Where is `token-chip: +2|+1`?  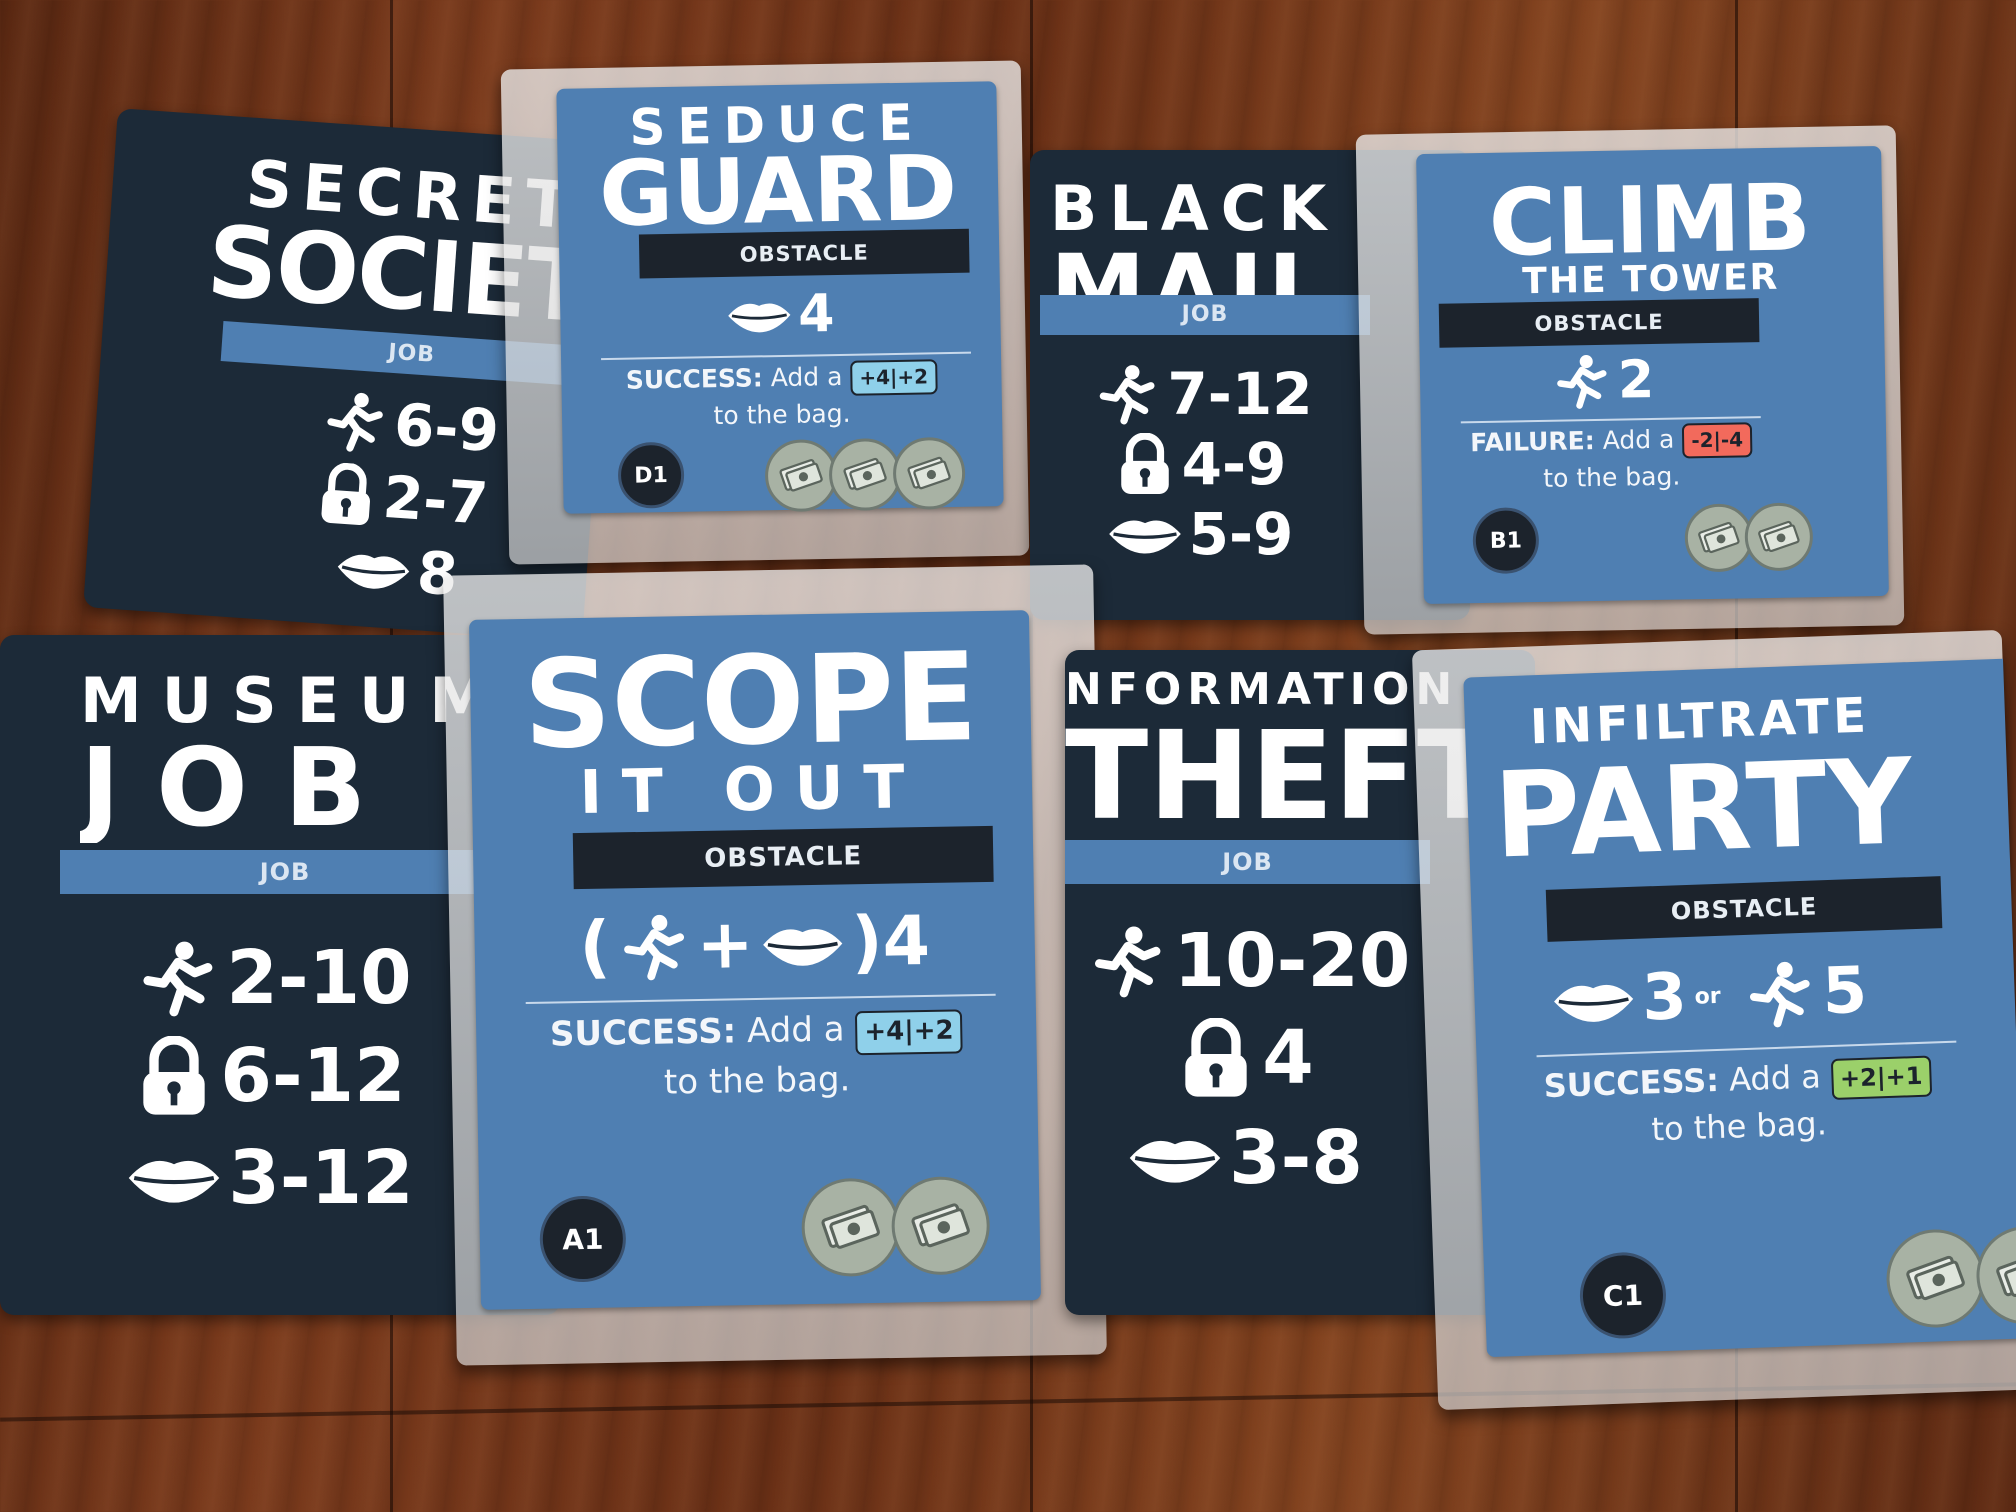
token-chip: +2|+1 is located at coordinates (1881, 1077).